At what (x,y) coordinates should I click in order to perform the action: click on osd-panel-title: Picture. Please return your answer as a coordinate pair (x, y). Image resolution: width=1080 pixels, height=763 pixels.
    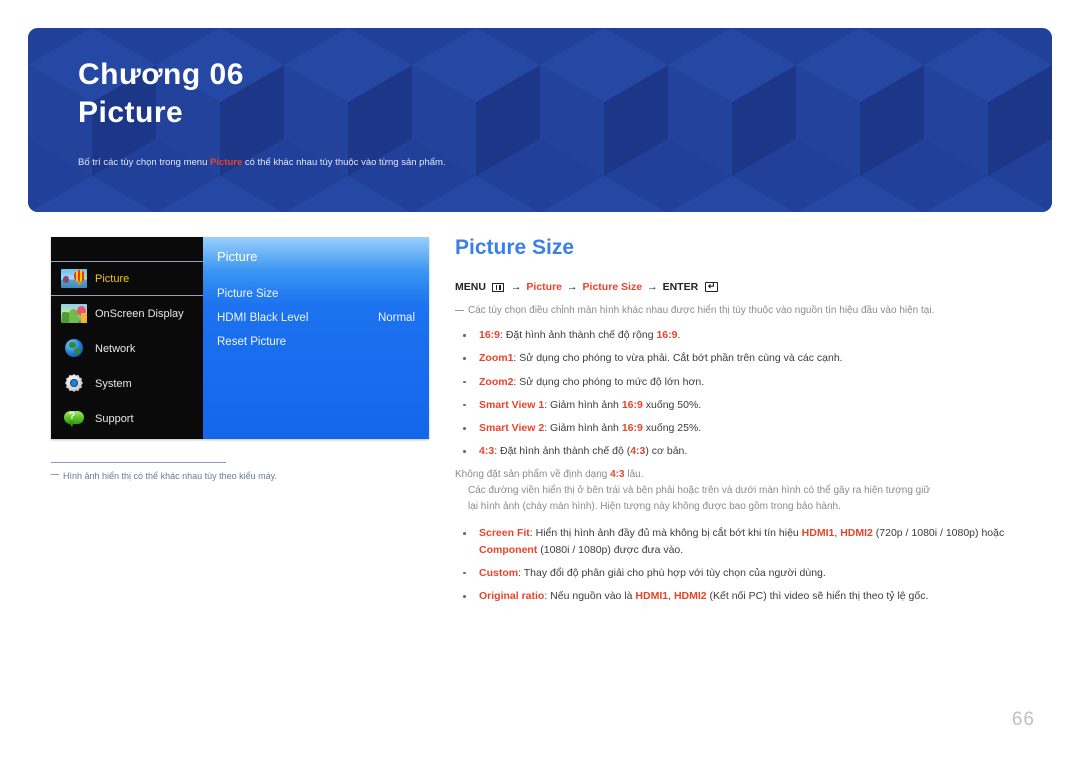
    Looking at the image, I should click on (237, 256).